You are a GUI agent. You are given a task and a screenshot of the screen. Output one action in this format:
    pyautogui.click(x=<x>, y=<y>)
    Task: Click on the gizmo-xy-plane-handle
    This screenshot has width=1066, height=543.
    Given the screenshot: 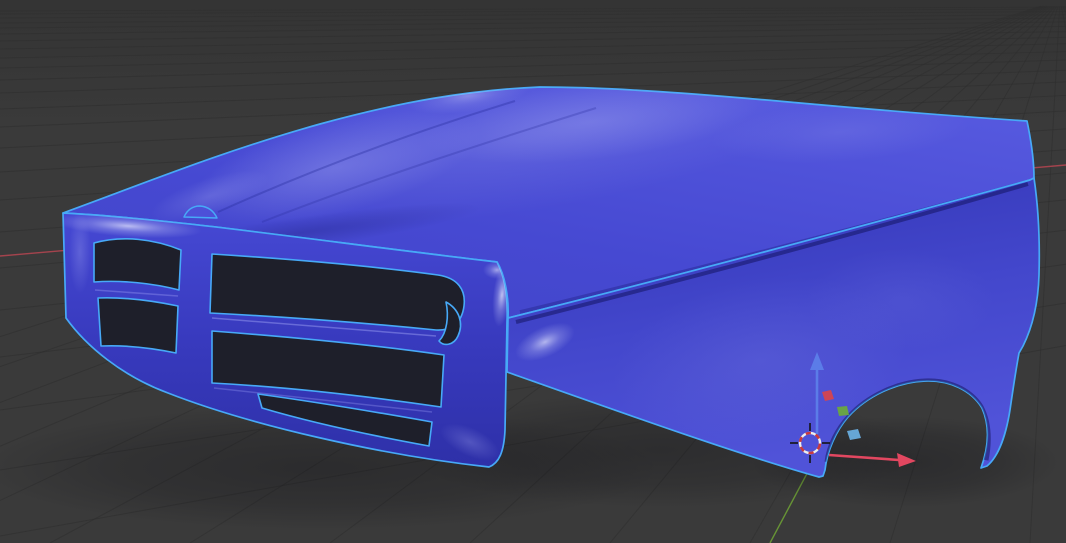 What is the action you would take?
    pyautogui.click(x=843, y=411)
    